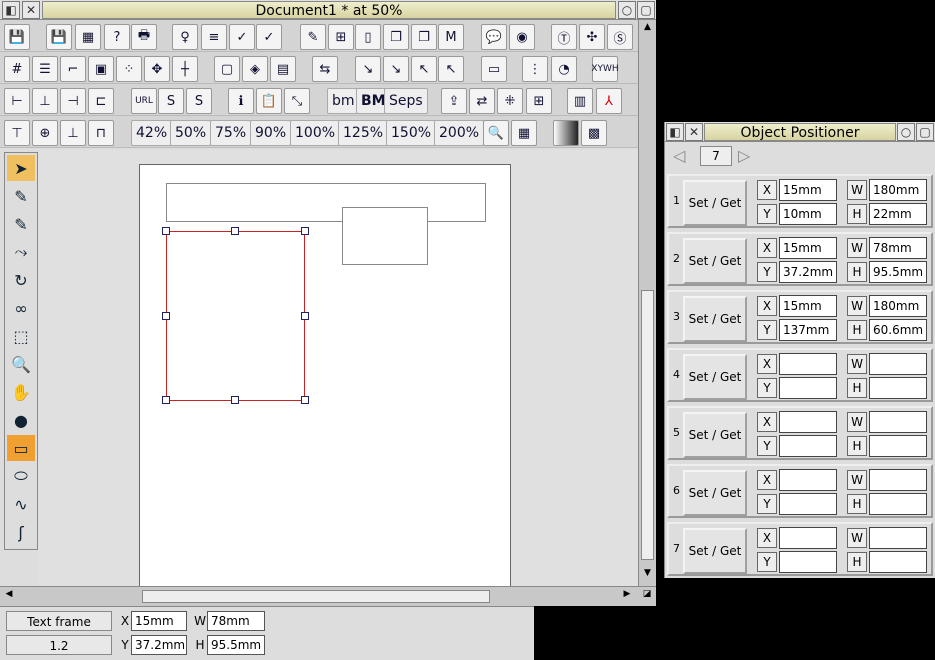 This screenshot has height=660, width=935. I want to click on export-icon: ⇪, so click(454, 101).